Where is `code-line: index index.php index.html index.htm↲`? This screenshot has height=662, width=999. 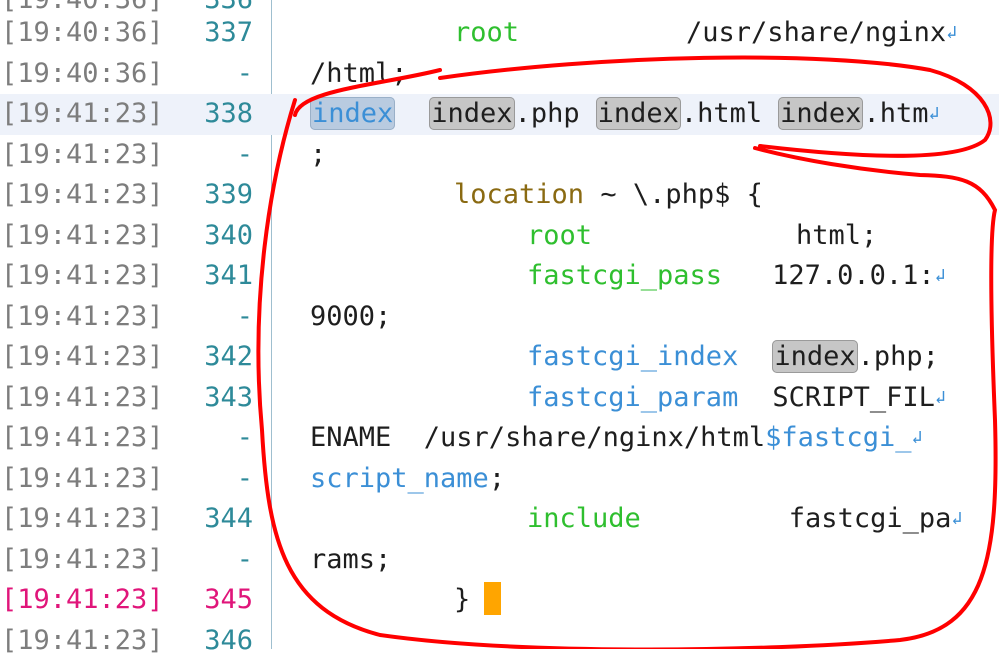
code-line: index index.php index.html index.htm↲ is located at coordinates (624, 114).